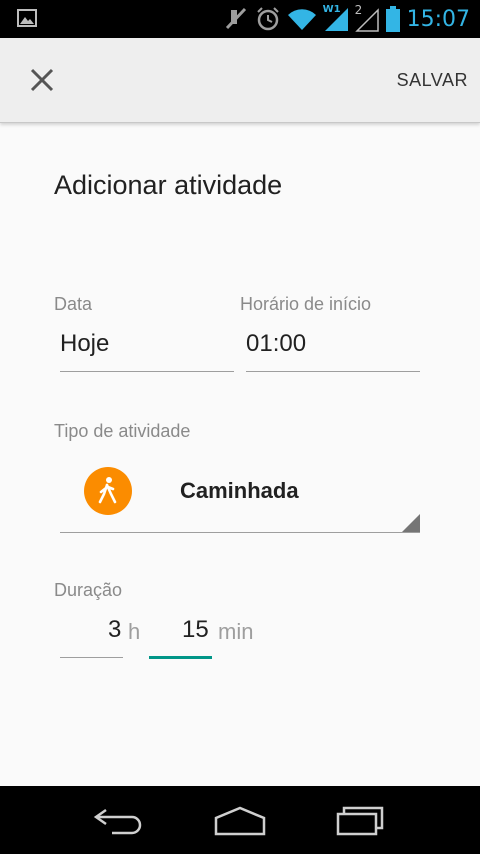  Describe the element at coordinates (276, 344) in the screenshot. I see `start-time-field: 01:00` at that location.